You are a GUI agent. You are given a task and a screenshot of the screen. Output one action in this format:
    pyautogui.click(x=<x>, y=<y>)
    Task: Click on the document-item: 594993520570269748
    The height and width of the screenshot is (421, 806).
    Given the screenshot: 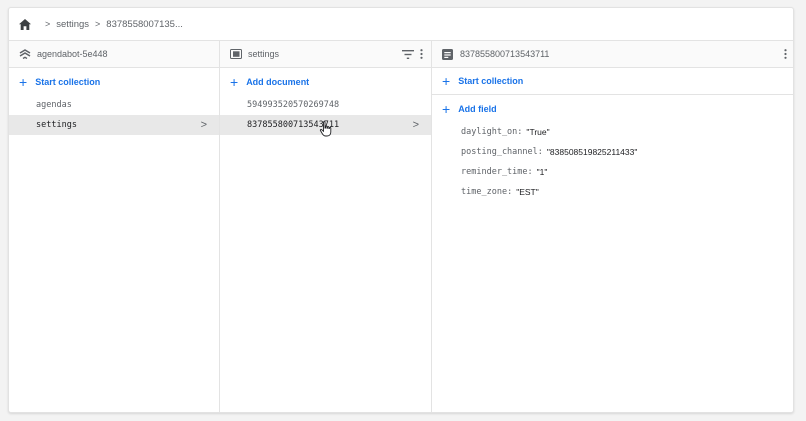 What is the action you would take?
    pyautogui.click(x=325, y=105)
    